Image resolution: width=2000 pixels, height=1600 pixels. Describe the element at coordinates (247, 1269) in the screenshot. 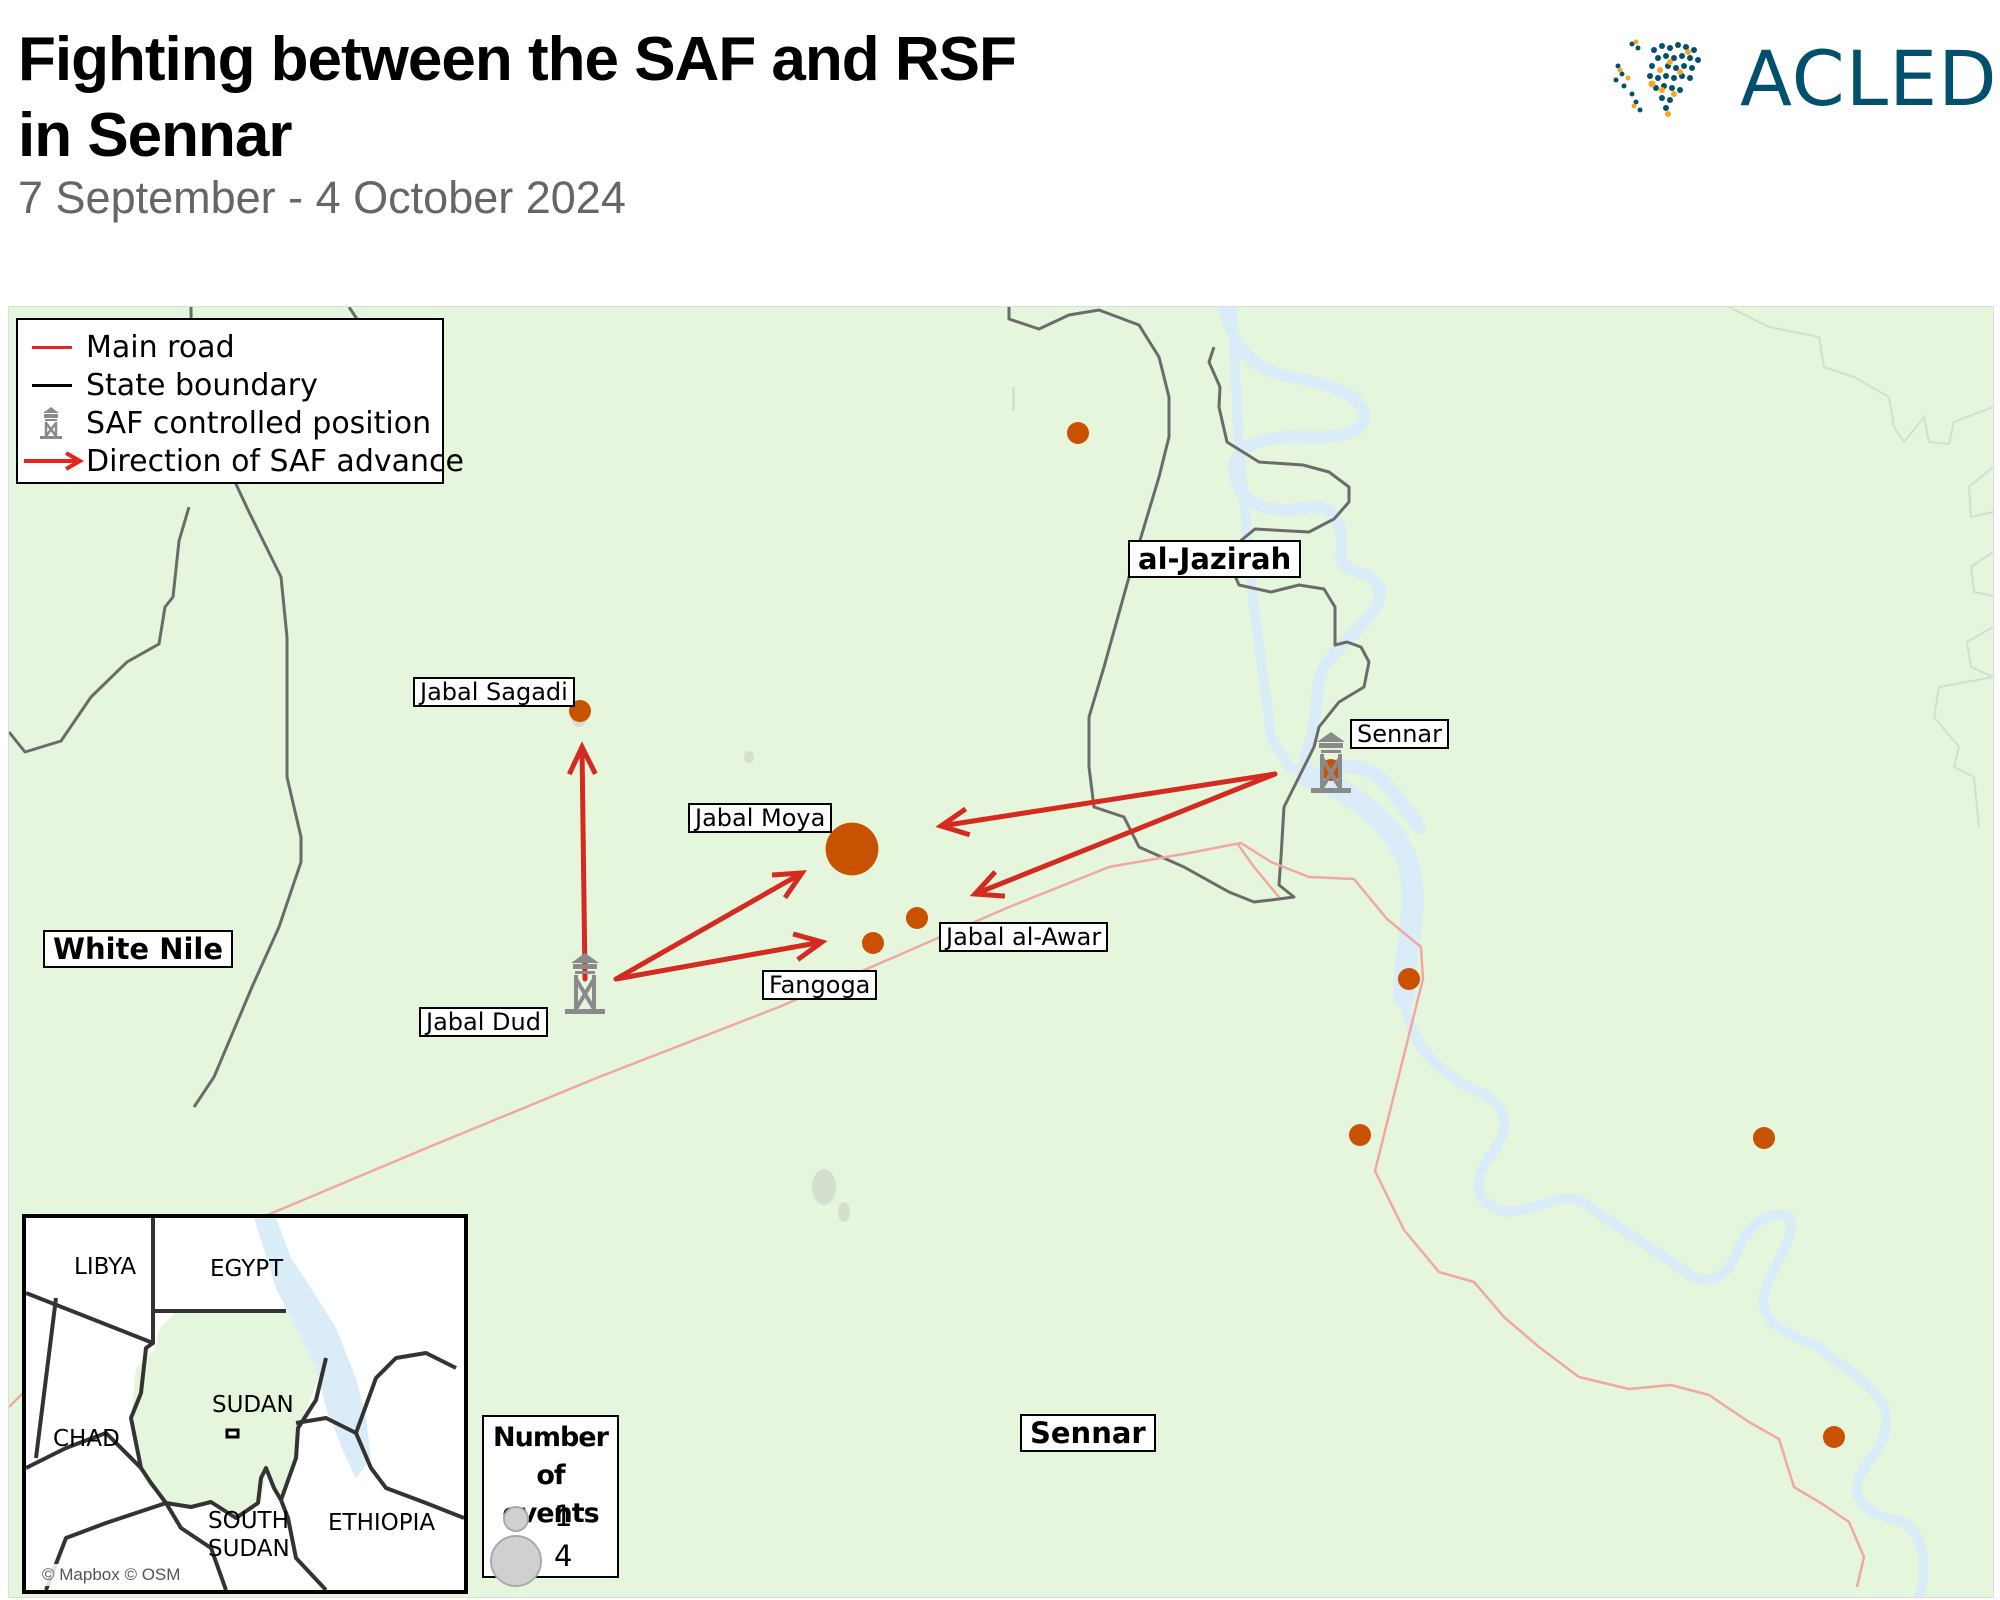

I see `inset-label-egypt: EGYPT` at that location.